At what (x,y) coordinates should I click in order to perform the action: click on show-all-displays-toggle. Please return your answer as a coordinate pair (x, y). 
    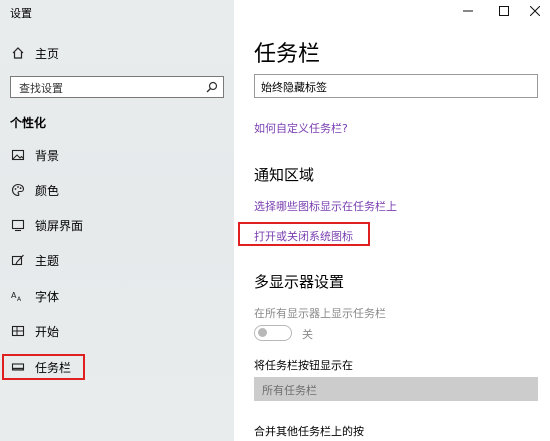
    Looking at the image, I should click on (273, 333).